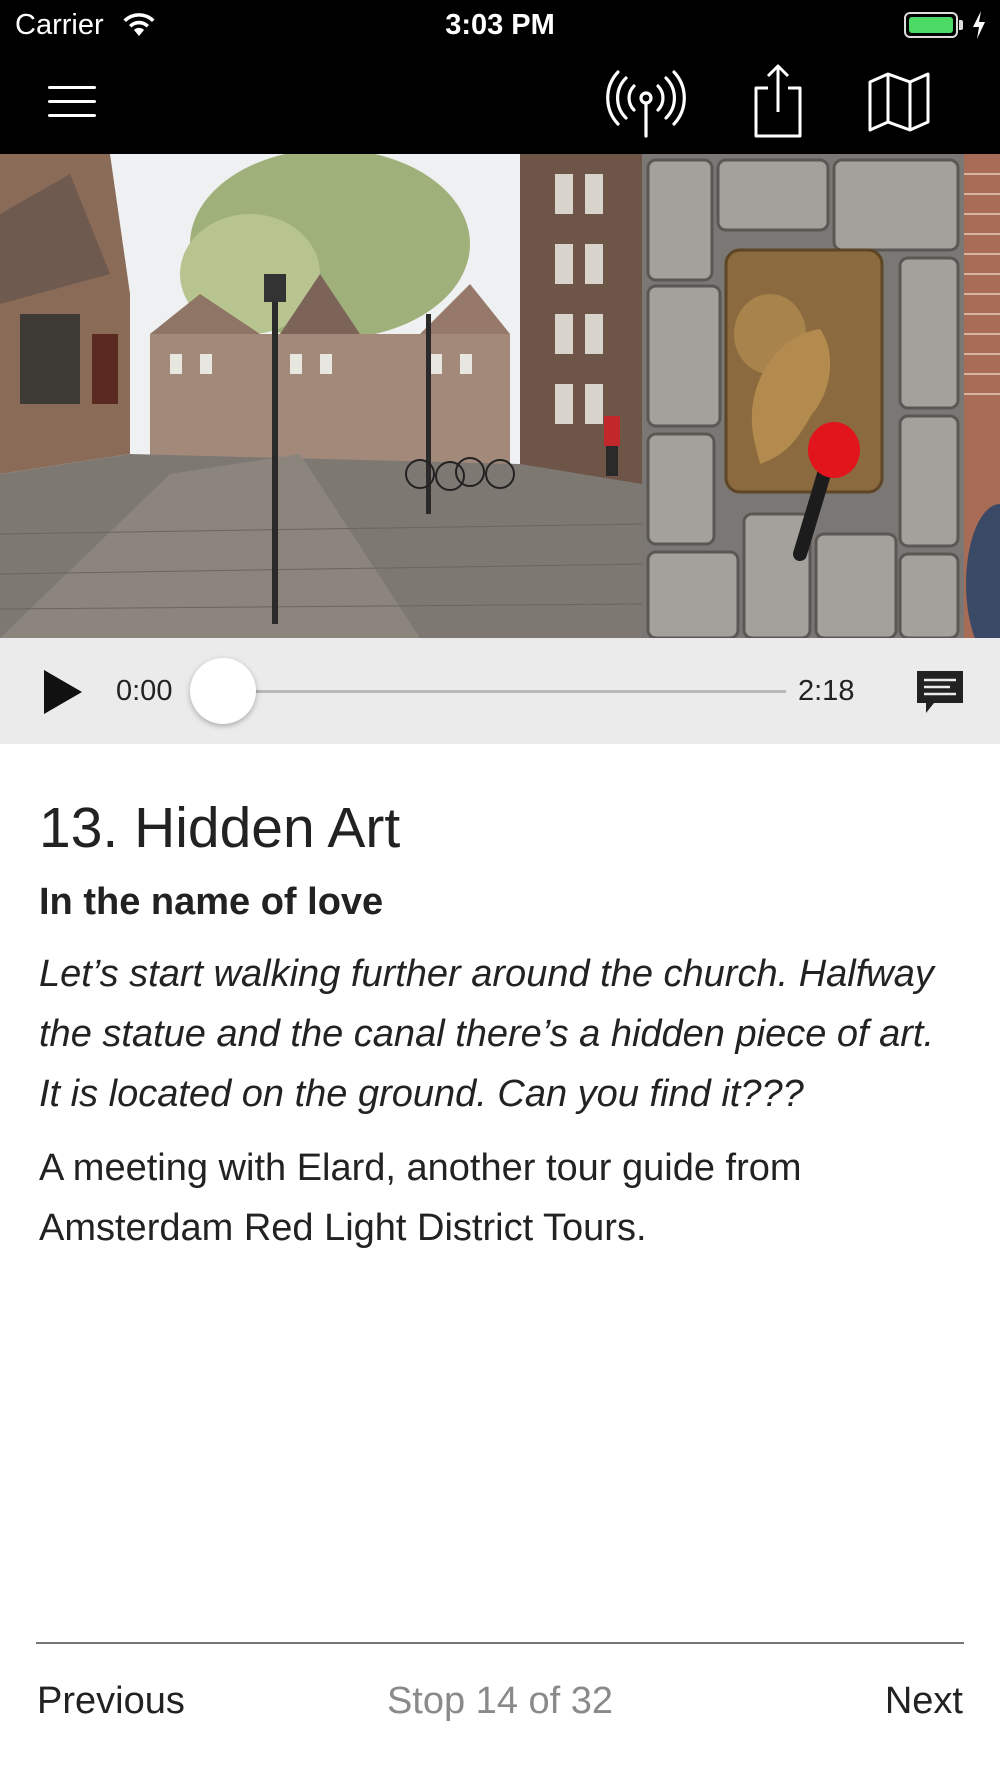 The width and height of the screenshot is (1000, 1778). I want to click on audio-player: 0:00 2:18, so click(500, 691).